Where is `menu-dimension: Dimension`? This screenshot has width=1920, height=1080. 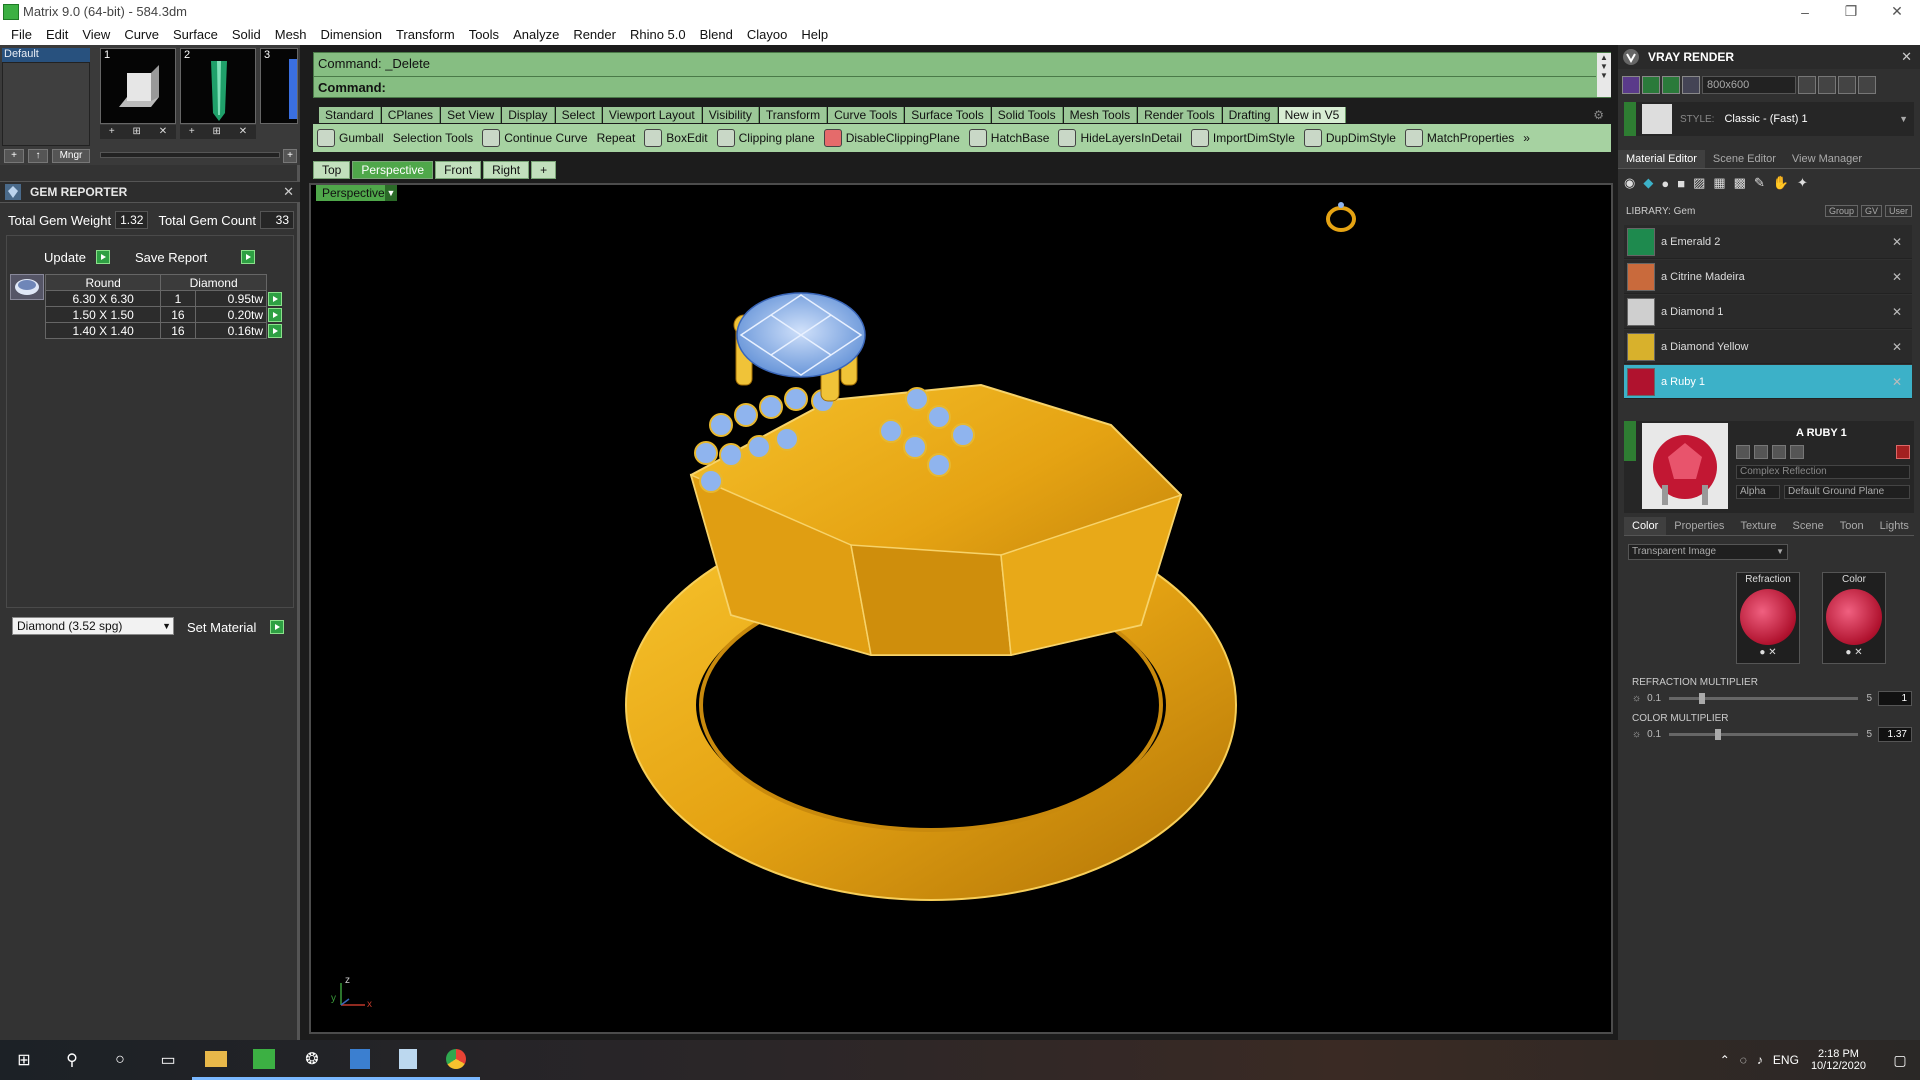 menu-dimension: Dimension is located at coordinates (351, 34).